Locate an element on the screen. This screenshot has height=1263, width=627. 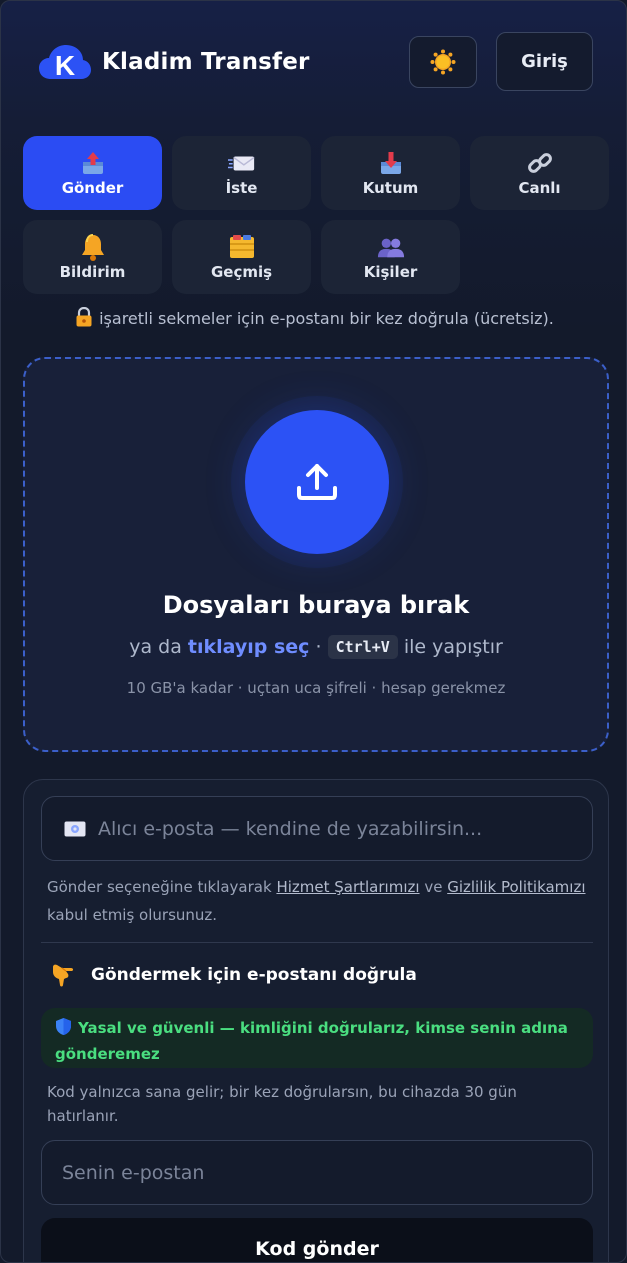
inbox-tray-icon is located at coordinates (391, 163).